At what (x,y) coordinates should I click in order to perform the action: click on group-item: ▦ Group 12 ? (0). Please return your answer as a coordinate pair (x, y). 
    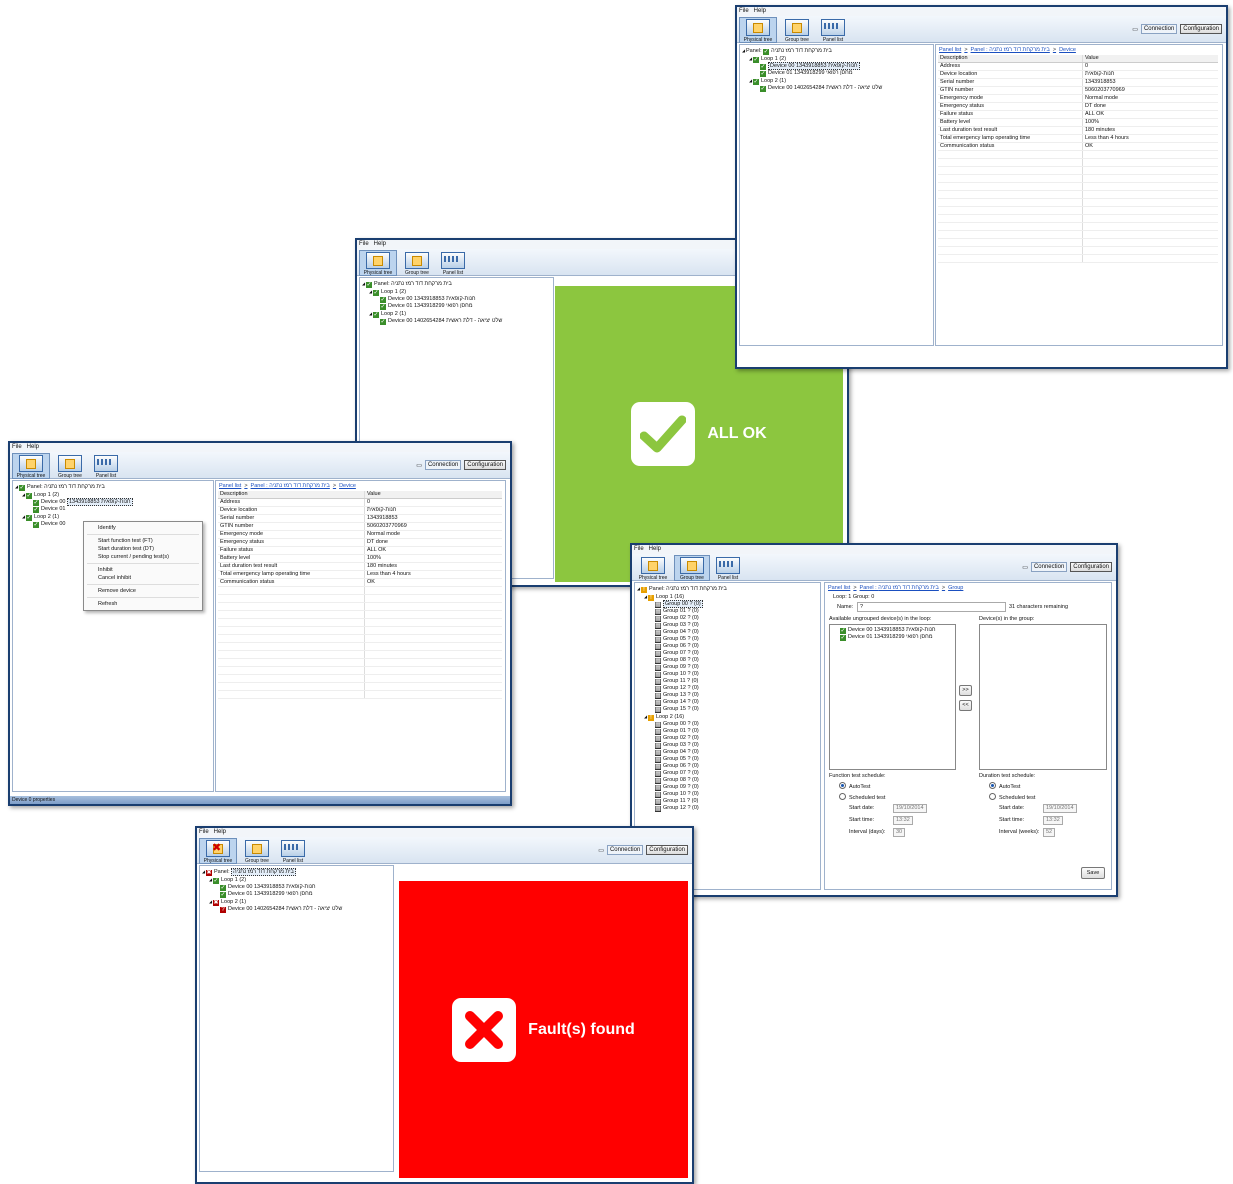
    Looking at the image, I should click on (727, 688).